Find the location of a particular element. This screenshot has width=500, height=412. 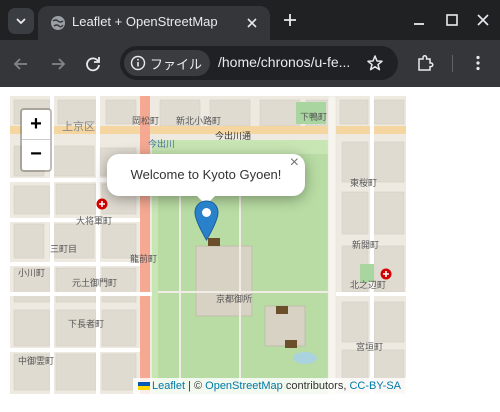

map-label: 小川町 is located at coordinates (32, 274).